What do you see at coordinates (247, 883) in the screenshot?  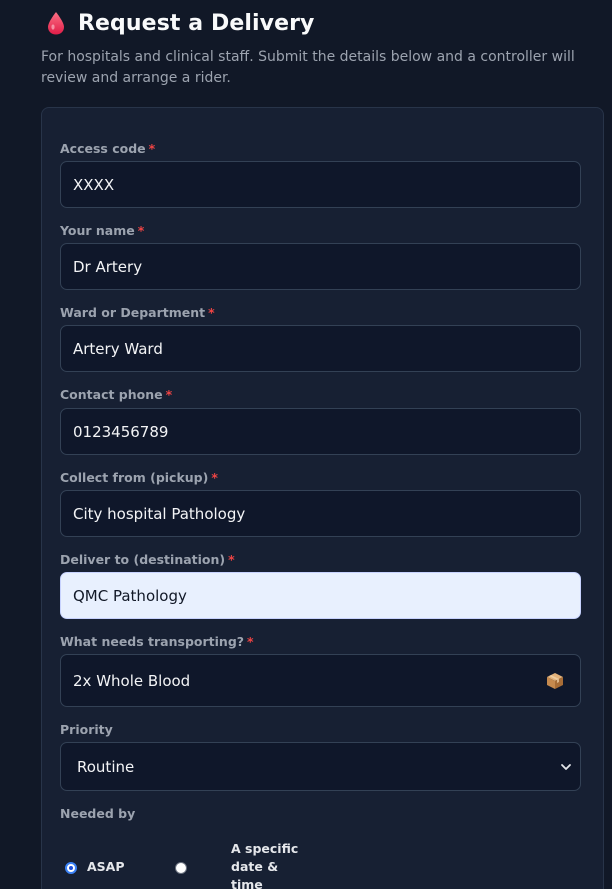 I see `radio-specific-date-label-line: time` at bounding box center [247, 883].